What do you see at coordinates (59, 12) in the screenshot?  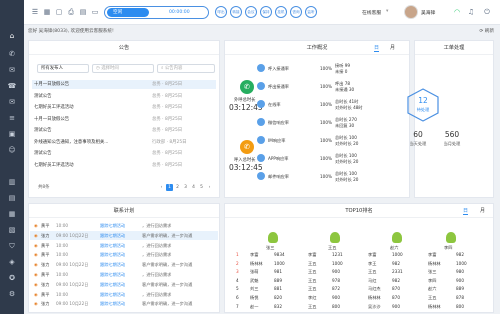 I see `lock-icon: ▢` at bounding box center [59, 12].